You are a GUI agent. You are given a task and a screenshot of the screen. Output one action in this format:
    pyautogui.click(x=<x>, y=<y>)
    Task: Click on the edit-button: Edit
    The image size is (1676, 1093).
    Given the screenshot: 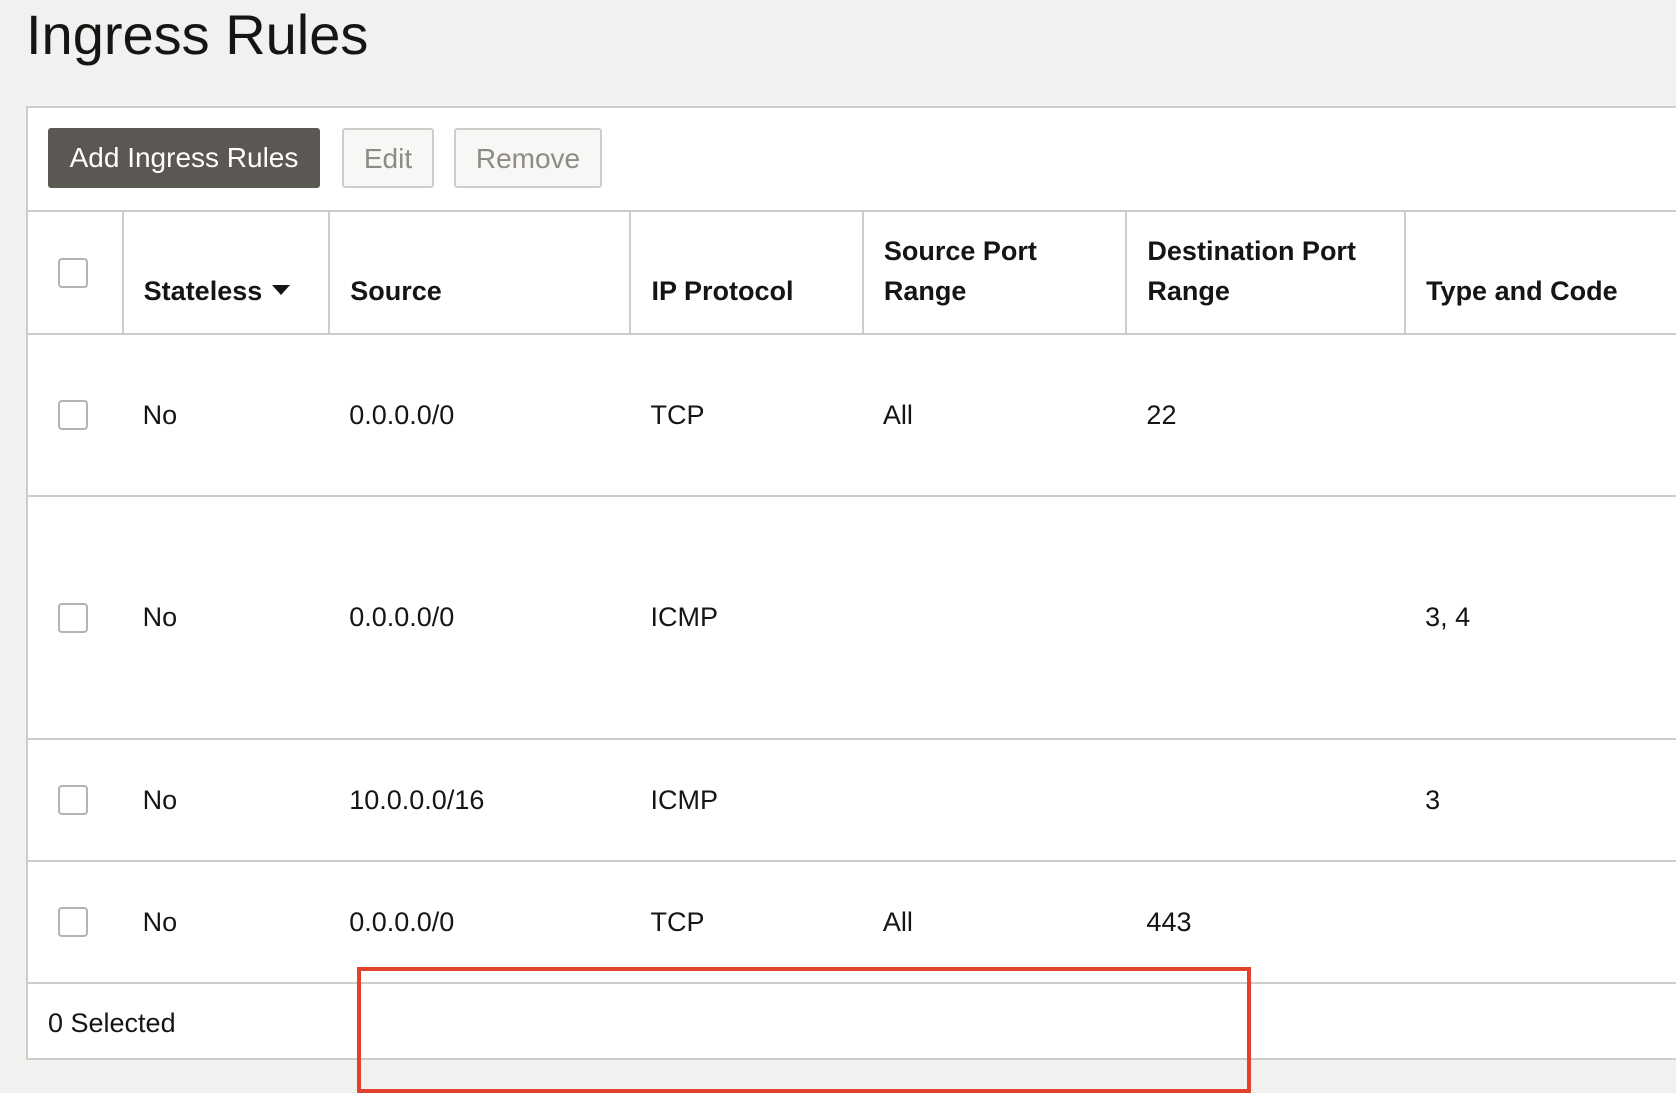 What is the action you would take?
    pyautogui.click(x=388, y=158)
    